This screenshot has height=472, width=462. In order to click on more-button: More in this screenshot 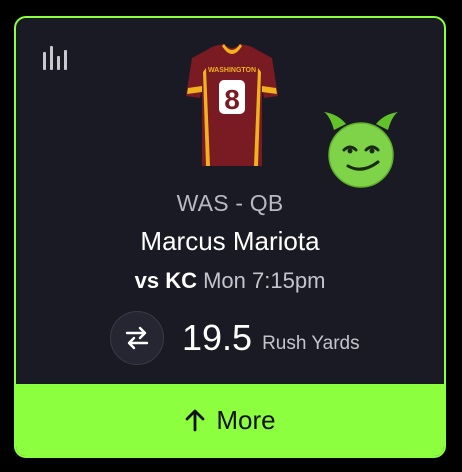, I will do `click(230, 420)`.